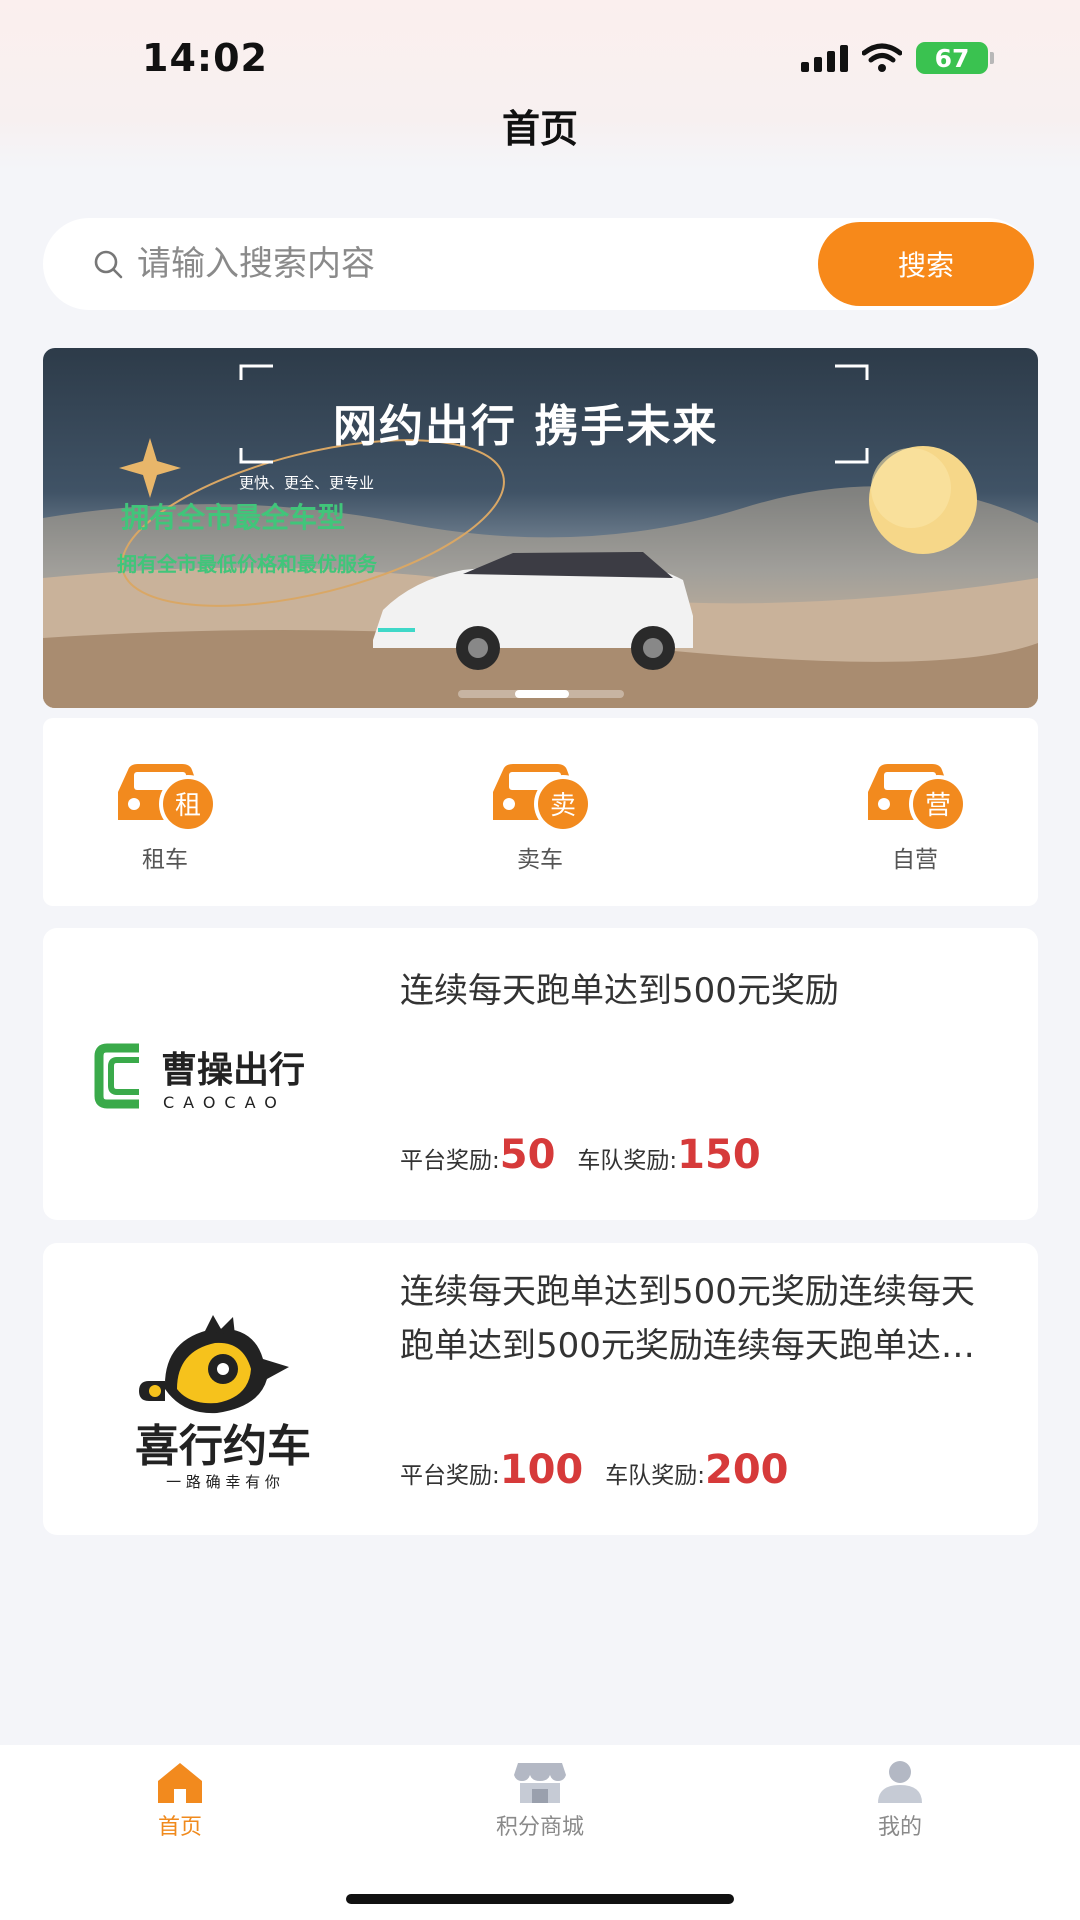 The image size is (1080, 1920). I want to click on tab-points-mall: 积分商城, so click(540, 1800).